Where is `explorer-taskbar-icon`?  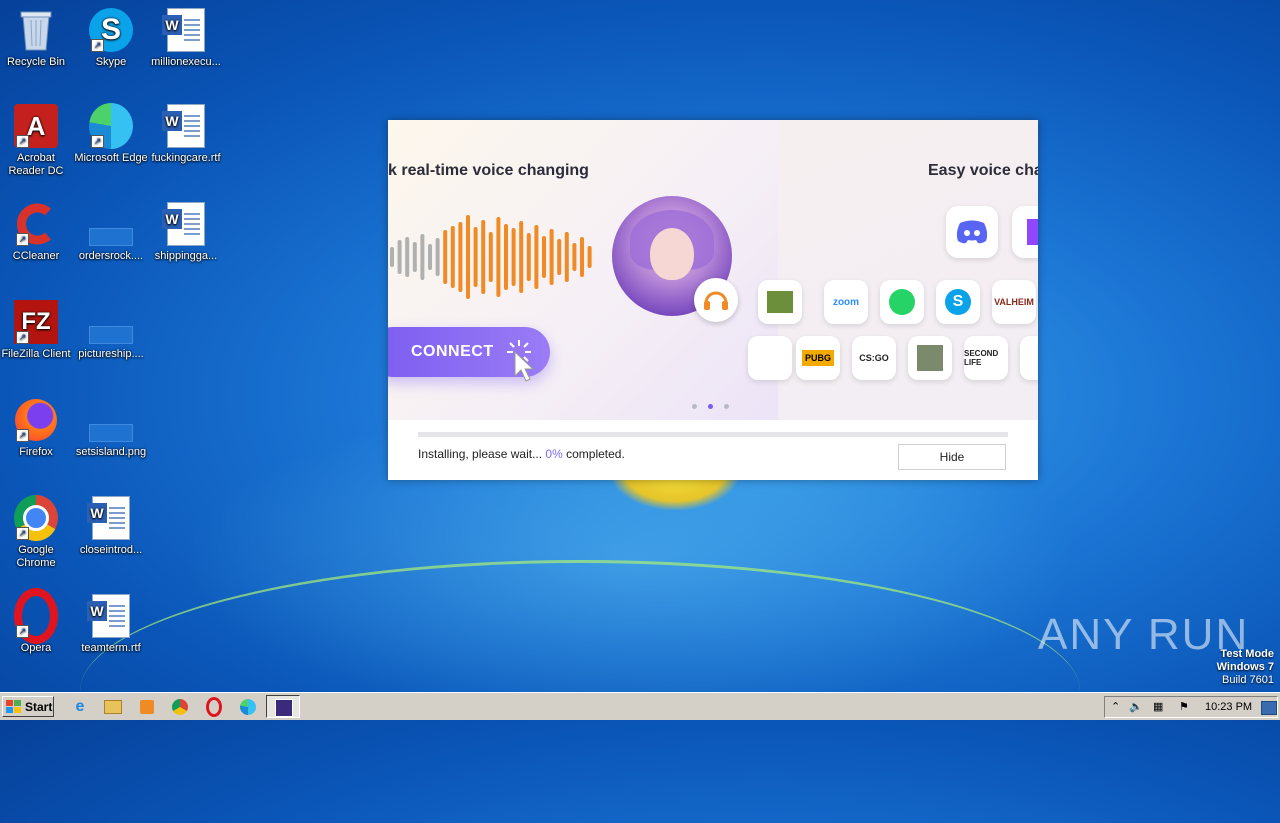
explorer-taskbar-icon is located at coordinates (113, 707).